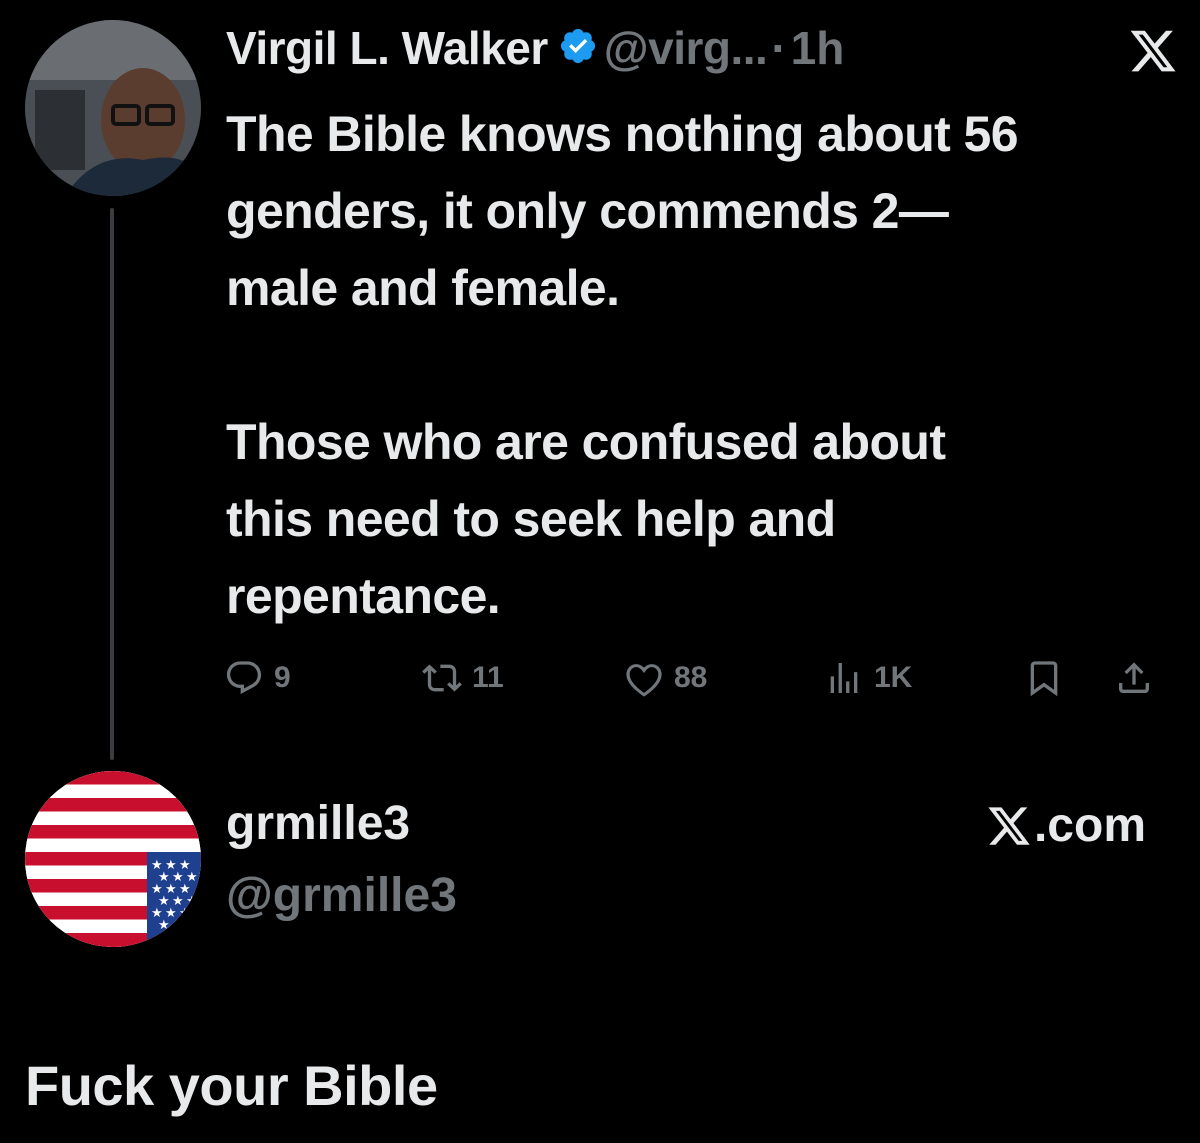 The width and height of the screenshot is (1200, 1143). I want to click on tweet-line-5: Those who are confused about, so click(586, 442).